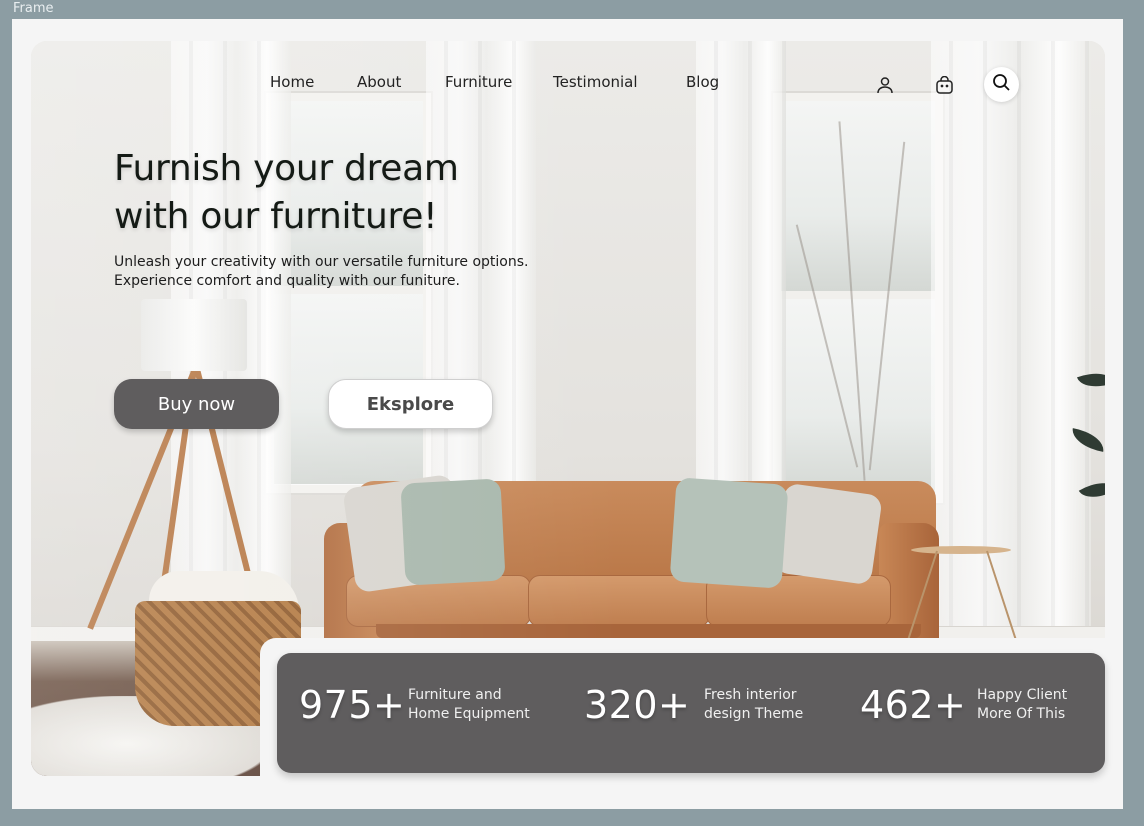 The height and width of the screenshot is (826, 1144). Describe the element at coordinates (478, 705) in the screenshot. I see `stat-label-furniture: Furniture and Home Equipment` at that location.